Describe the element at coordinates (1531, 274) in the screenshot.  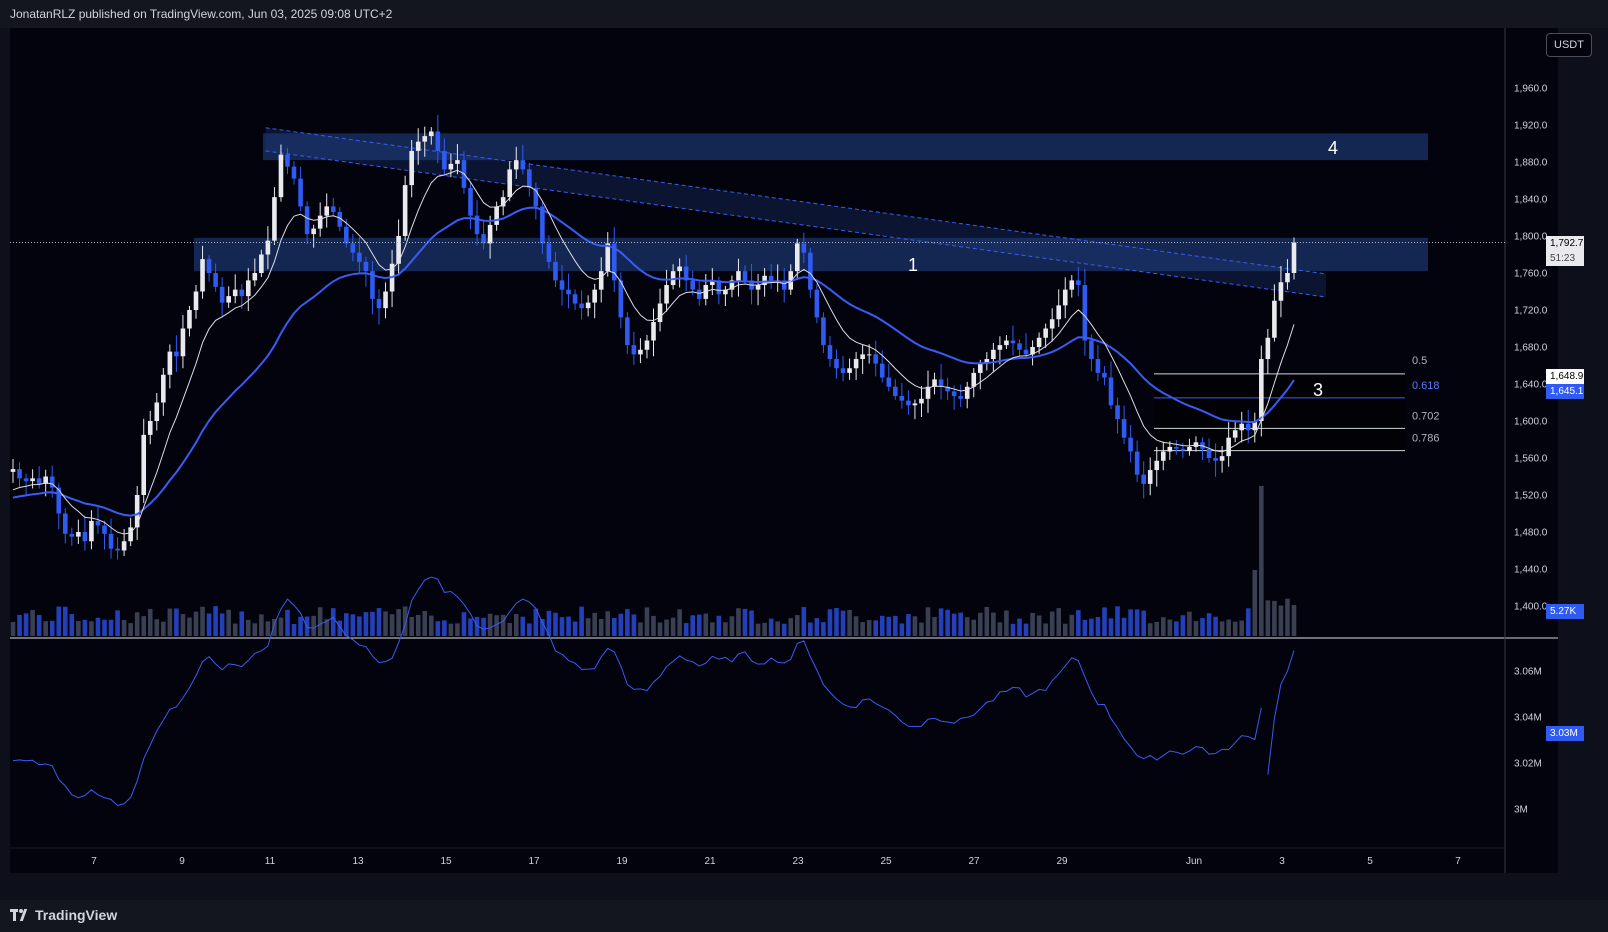
I see `price-tick-label: 1,760.0` at that location.